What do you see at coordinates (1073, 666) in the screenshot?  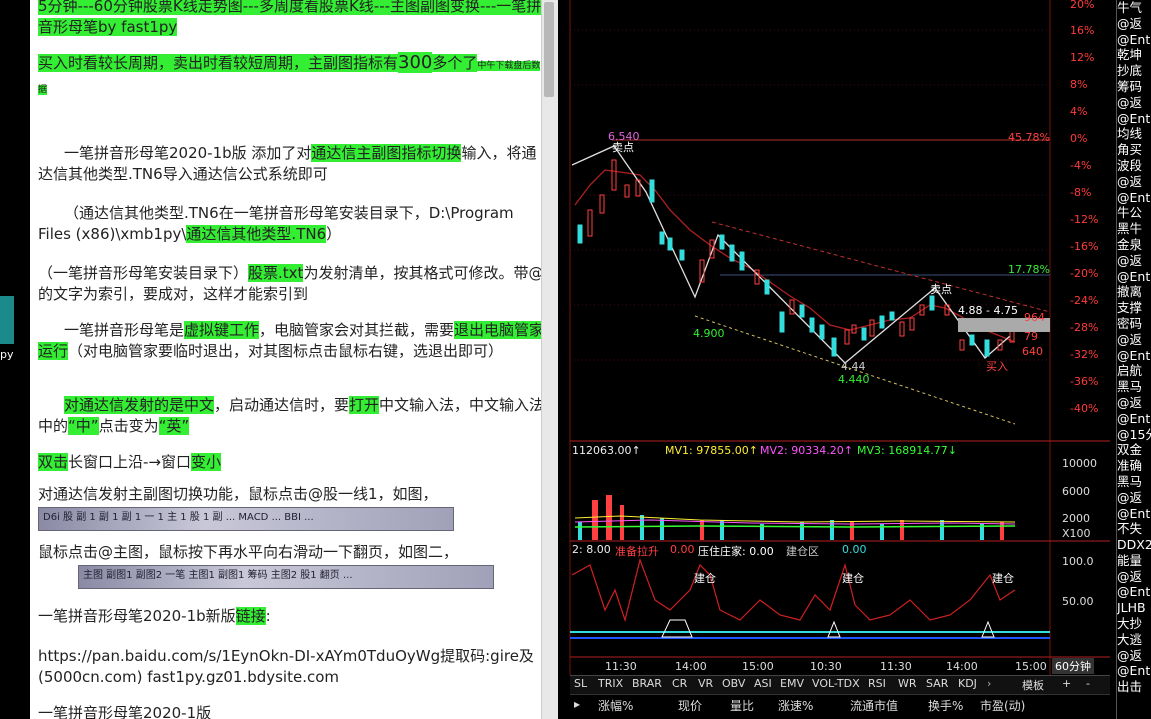 I see `period-selector: 60分钟` at bounding box center [1073, 666].